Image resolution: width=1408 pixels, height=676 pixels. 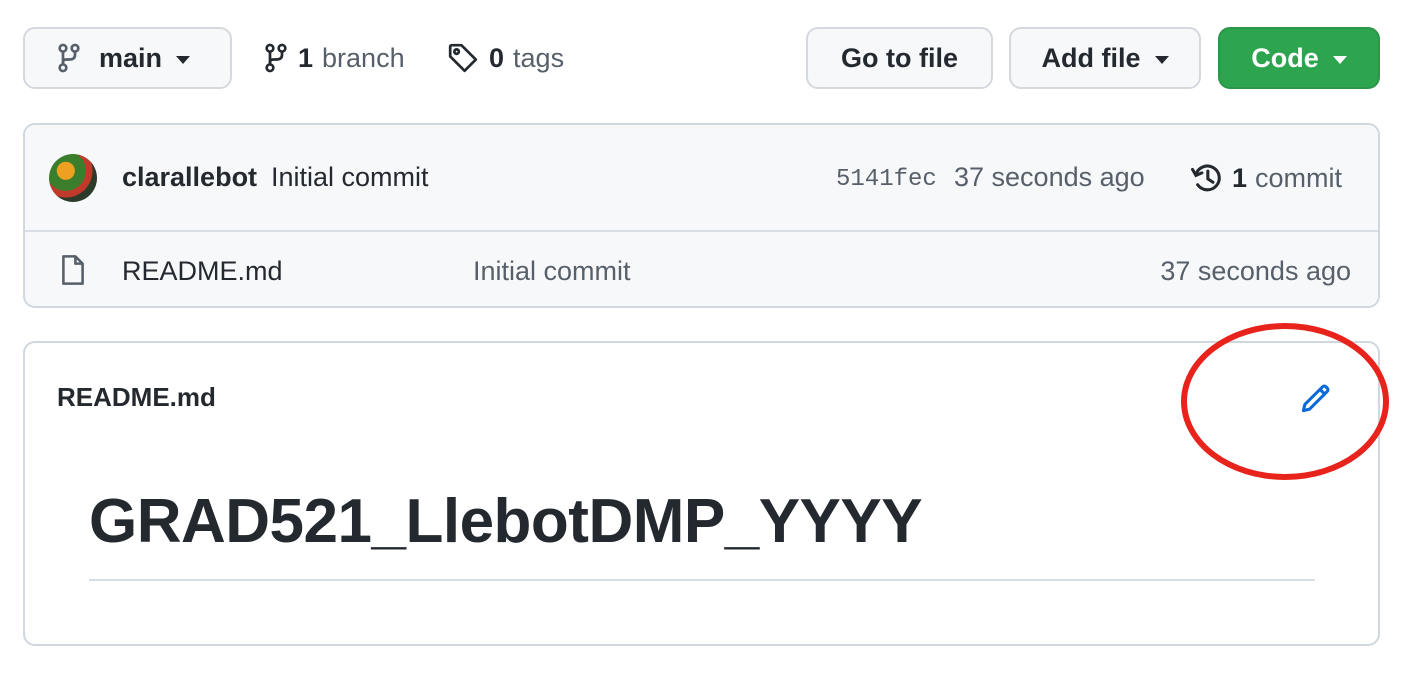 What do you see at coordinates (506, 521) in the screenshot?
I see `readme-heading: GRAD521_LlebotDMP_YYYY` at bounding box center [506, 521].